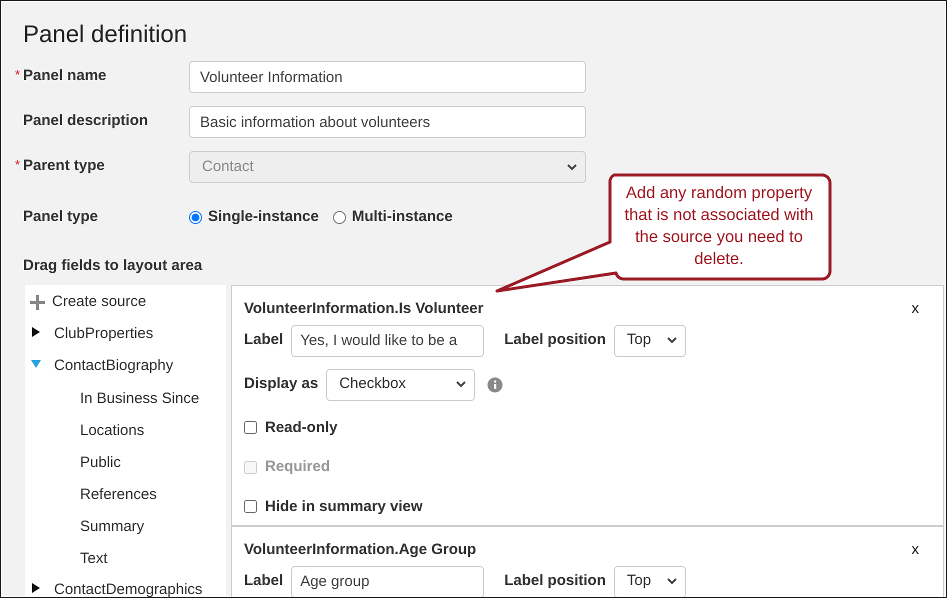 The height and width of the screenshot is (598, 947). What do you see at coordinates (364, 309) in the screenshot?
I see `field-title: VolunteerInformation.Is Volunteer` at bounding box center [364, 309].